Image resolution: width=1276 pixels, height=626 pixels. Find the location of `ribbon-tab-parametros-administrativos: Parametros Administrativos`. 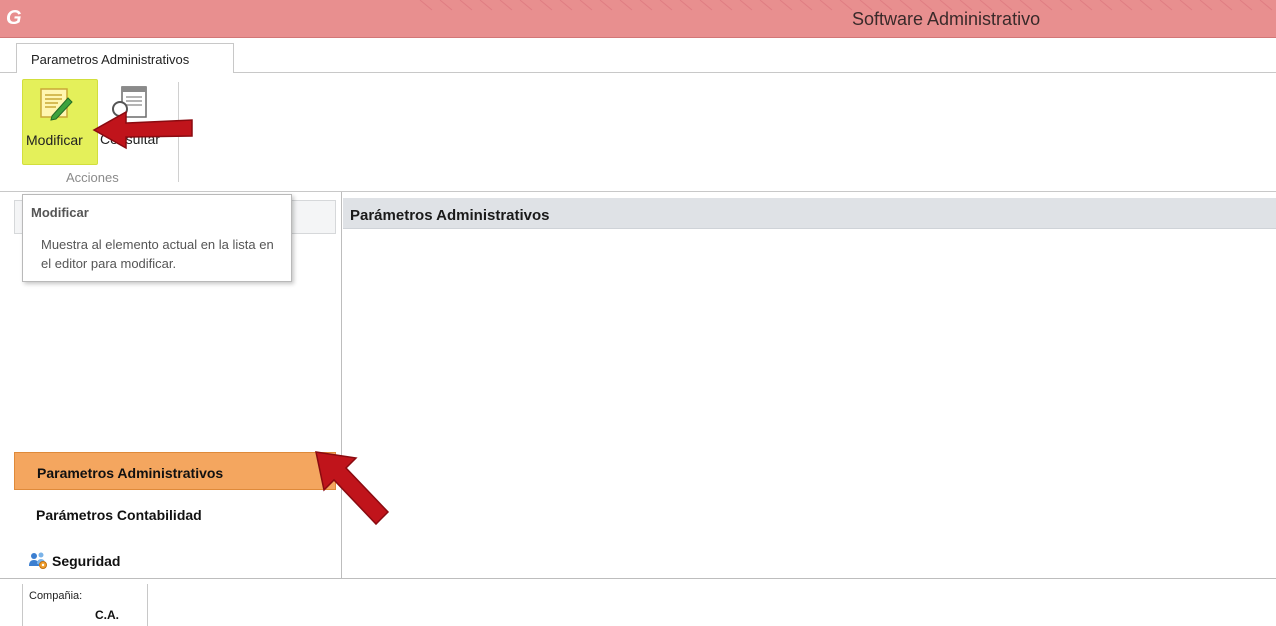

ribbon-tab-parametros-administrativos: Parametros Administrativos is located at coordinates (125, 58).